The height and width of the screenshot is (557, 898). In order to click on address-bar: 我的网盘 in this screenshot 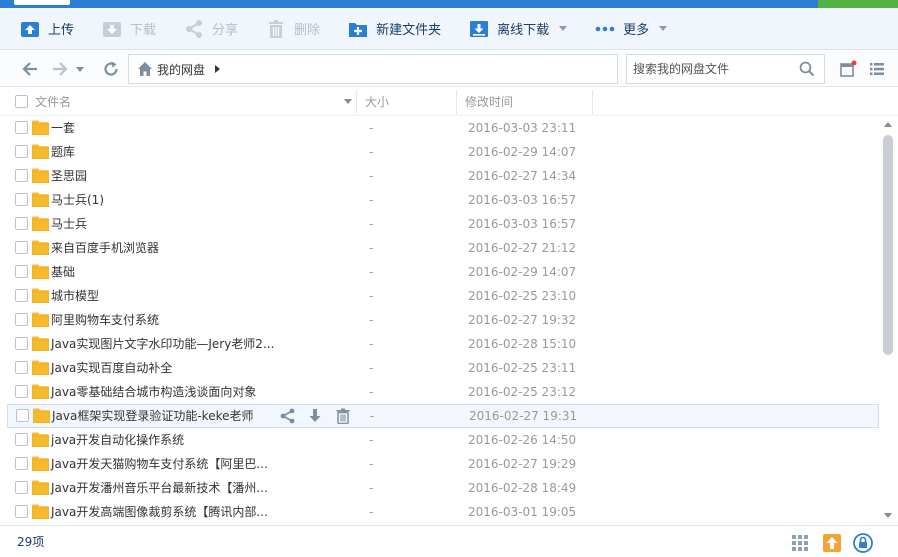, I will do `click(373, 69)`.